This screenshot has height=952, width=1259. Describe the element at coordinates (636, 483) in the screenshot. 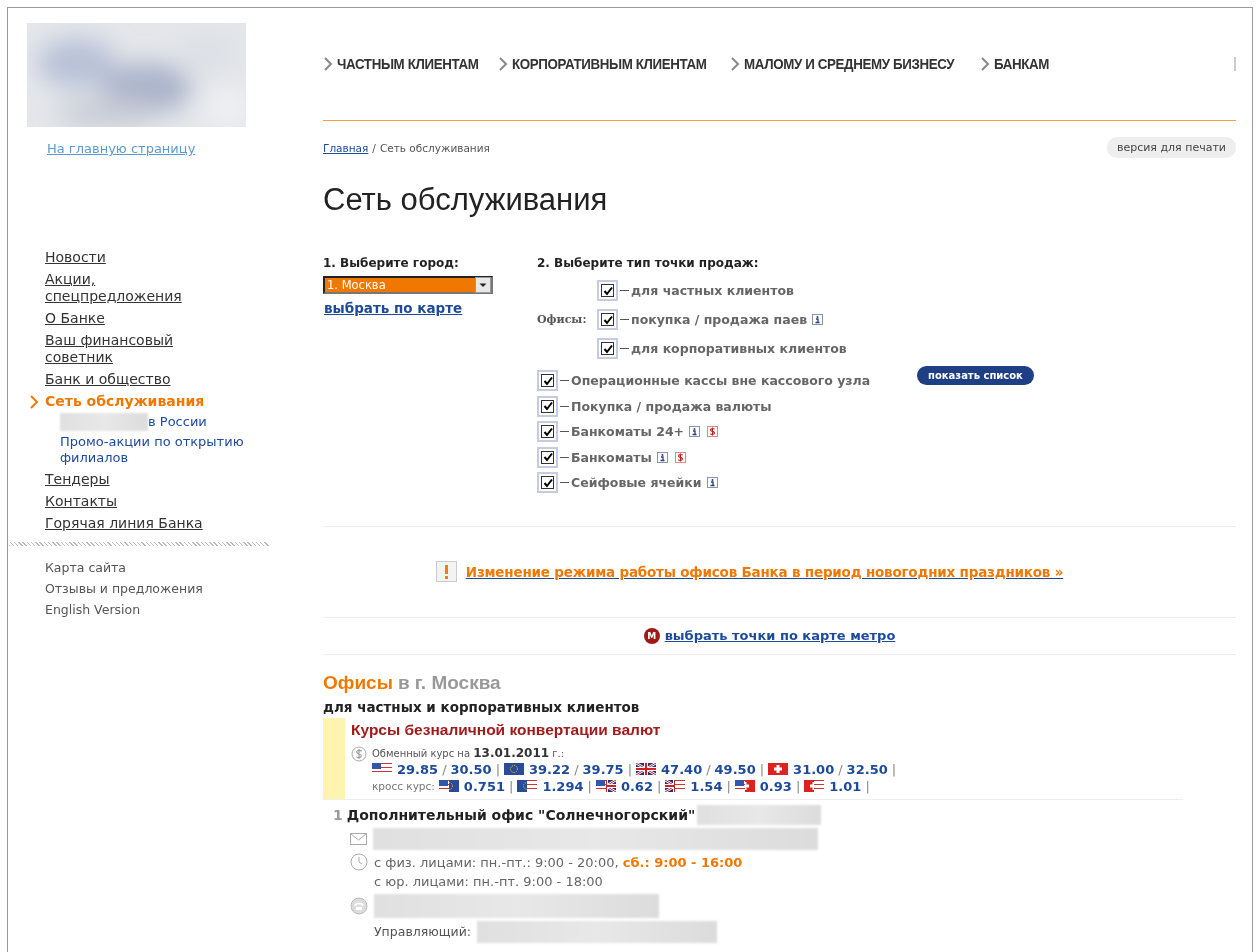

I see `checkbox-label: Сейфовые ячейки` at that location.